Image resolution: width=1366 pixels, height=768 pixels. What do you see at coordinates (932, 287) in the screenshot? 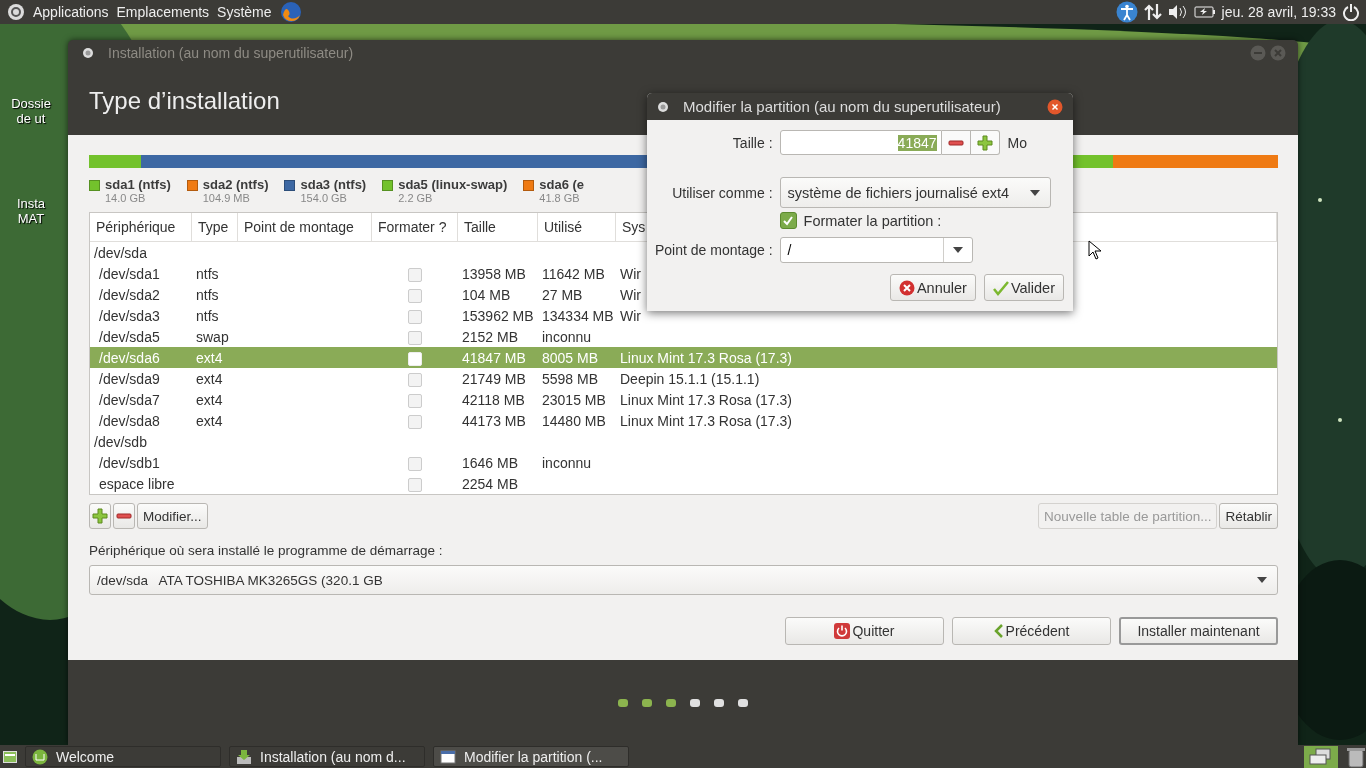
I see `cancel-button: Annuler` at bounding box center [932, 287].